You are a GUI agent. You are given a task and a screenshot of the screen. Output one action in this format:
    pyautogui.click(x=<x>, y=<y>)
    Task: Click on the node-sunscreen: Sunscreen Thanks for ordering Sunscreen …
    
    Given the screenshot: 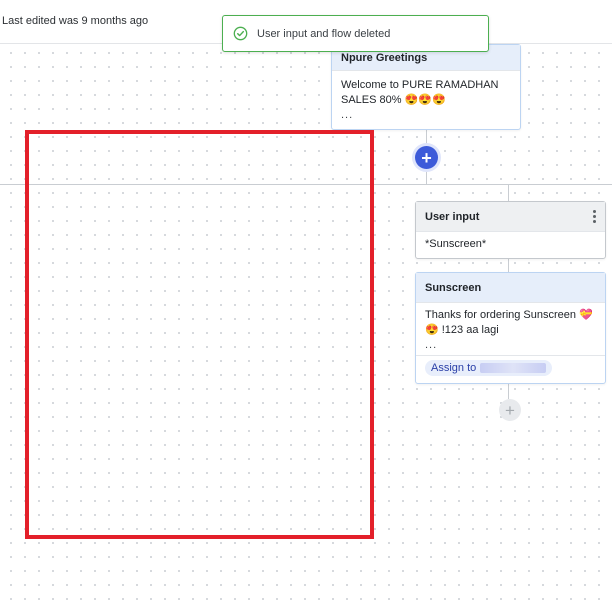 What is the action you would take?
    pyautogui.click(x=510, y=328)
    